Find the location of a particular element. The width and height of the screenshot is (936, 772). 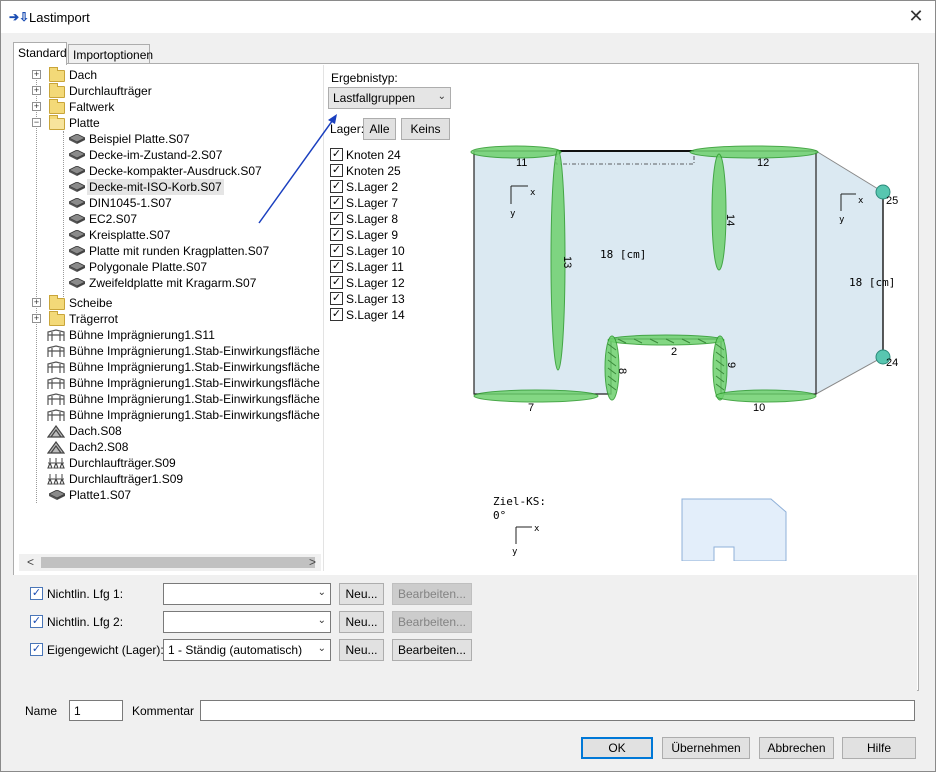

select-none-button: Keins is located at coordinates (425, 129).